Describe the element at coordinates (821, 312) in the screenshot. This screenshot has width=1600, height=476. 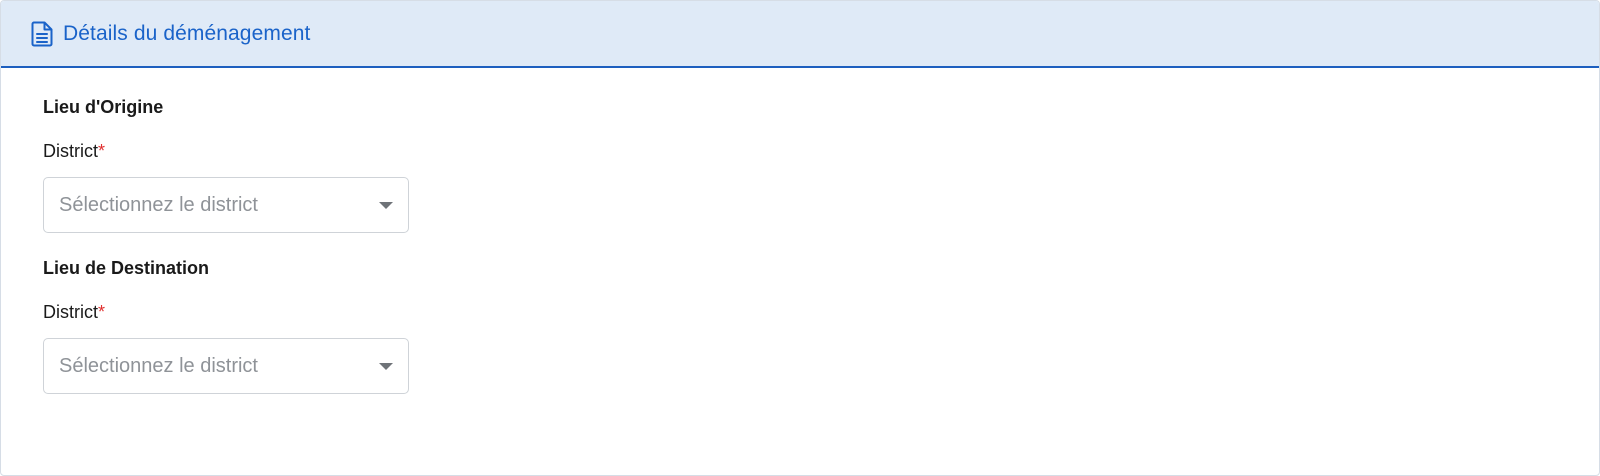
I see `destination-district-label: District*` at that location.